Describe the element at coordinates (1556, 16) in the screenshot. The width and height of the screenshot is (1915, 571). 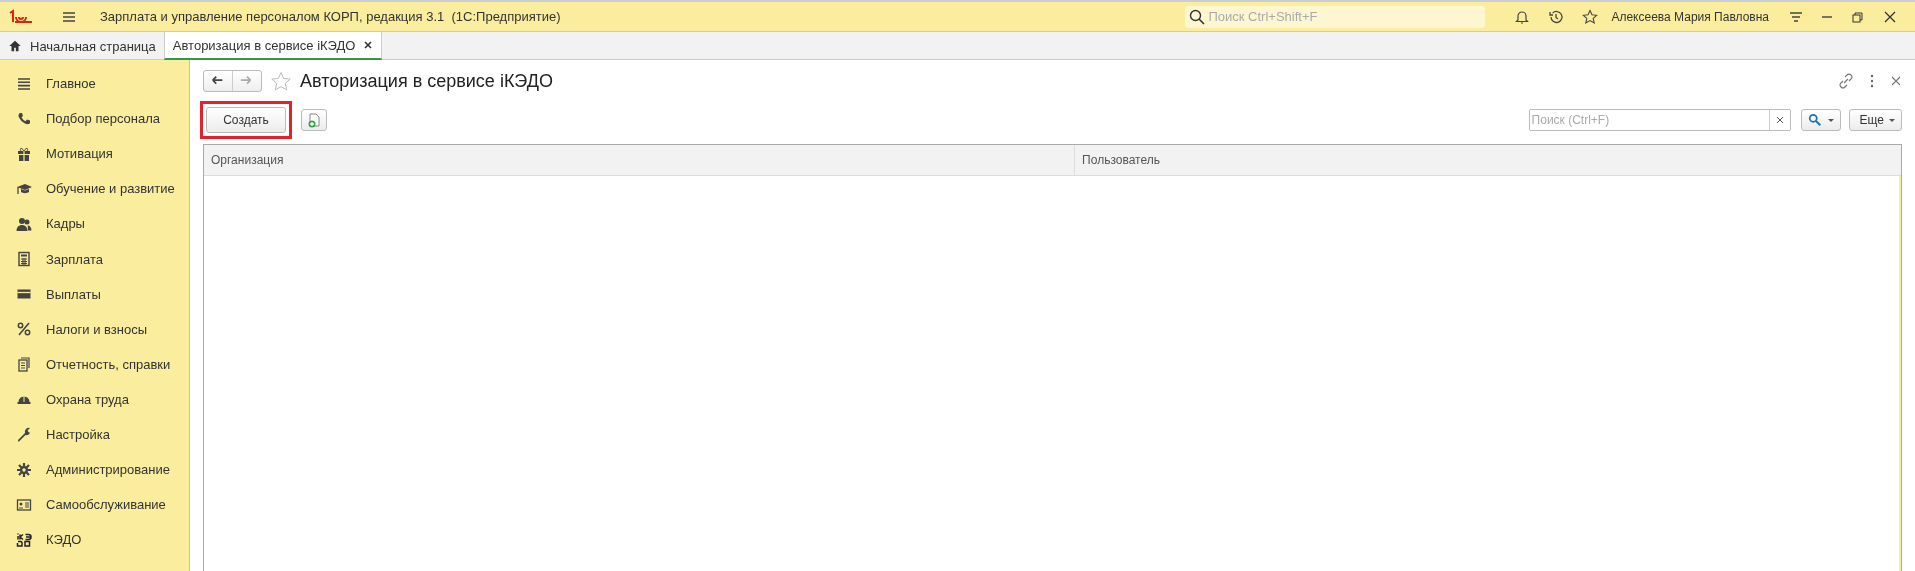
I see `history-icon` at that location.